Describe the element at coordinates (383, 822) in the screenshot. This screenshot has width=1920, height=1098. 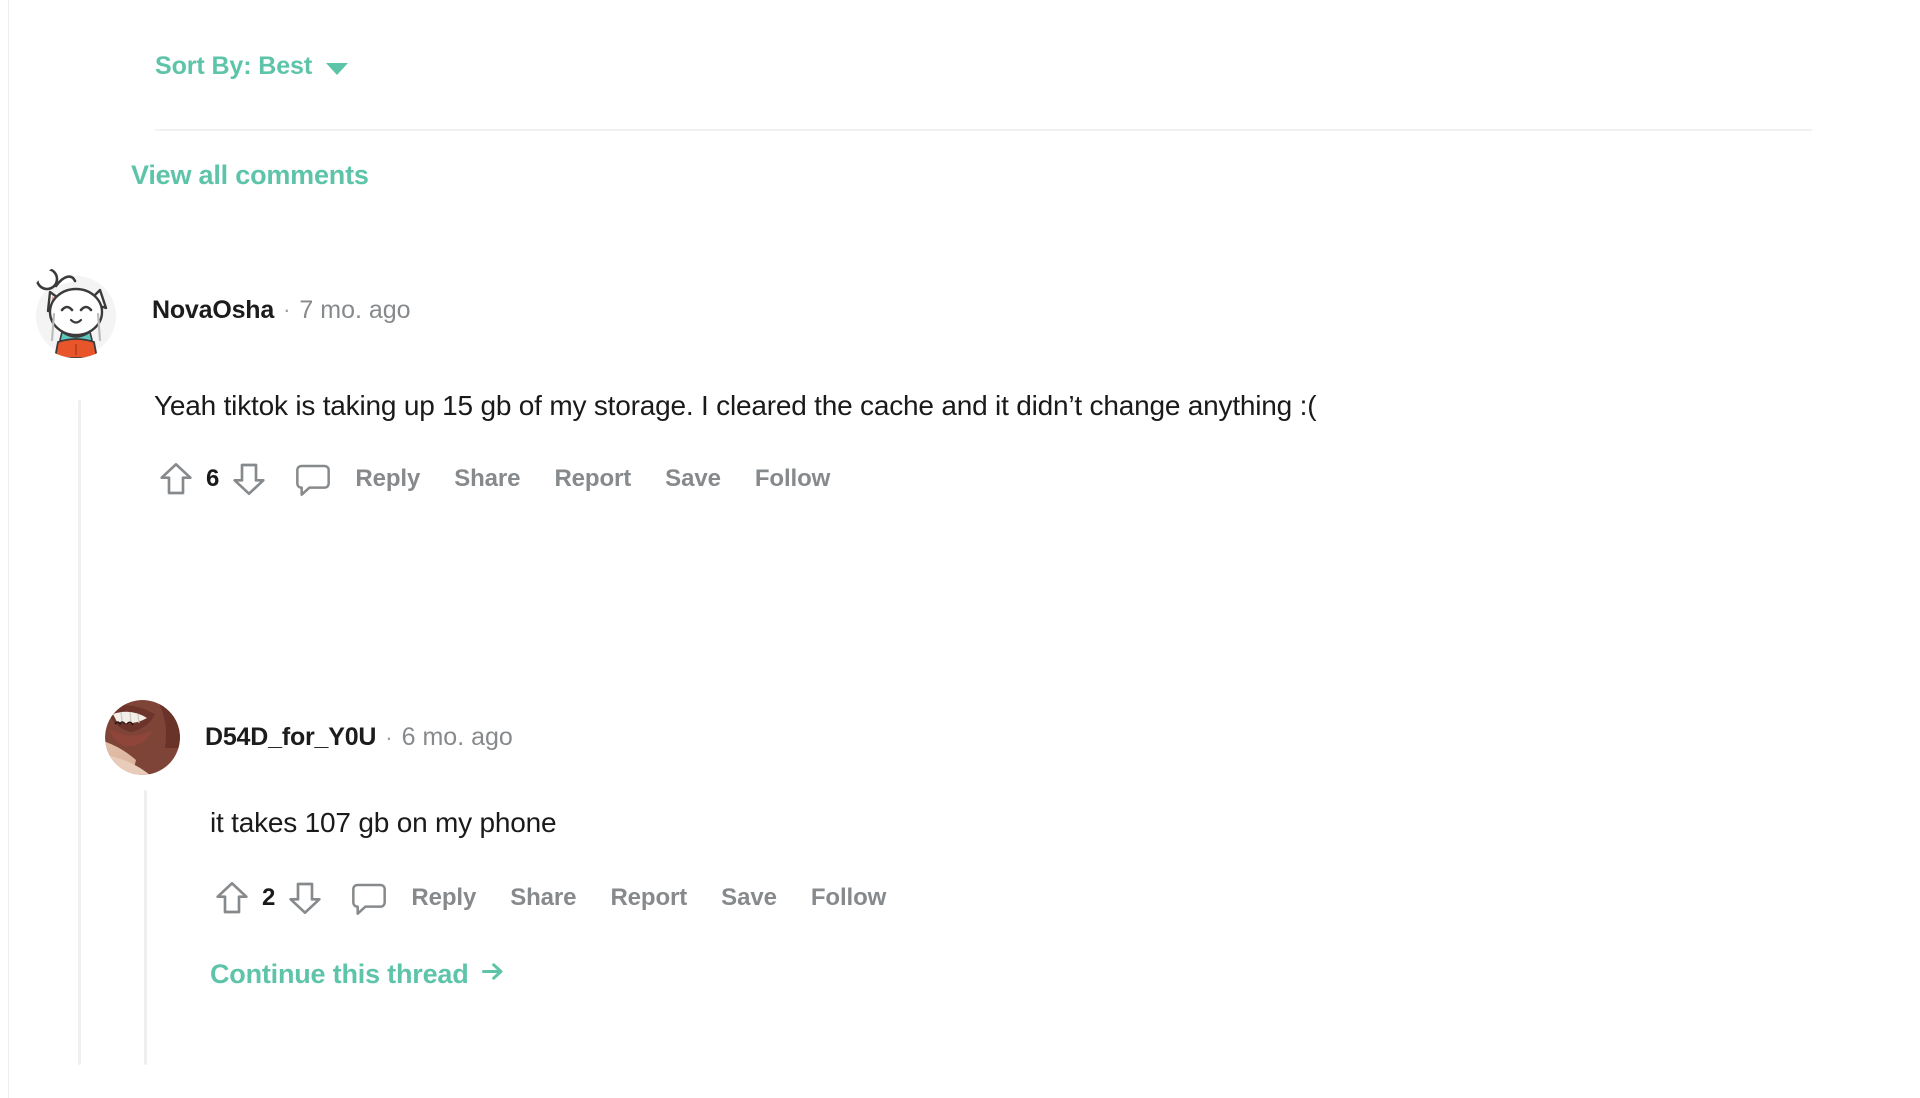
I see `comment-body-text: it takes 107 gb on my phone` at that location.